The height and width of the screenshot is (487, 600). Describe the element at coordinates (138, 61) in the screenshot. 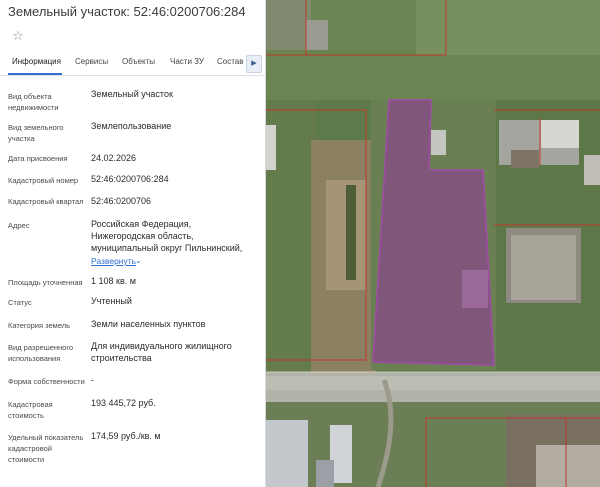

I see `tab-objects: Объекты` at that location.